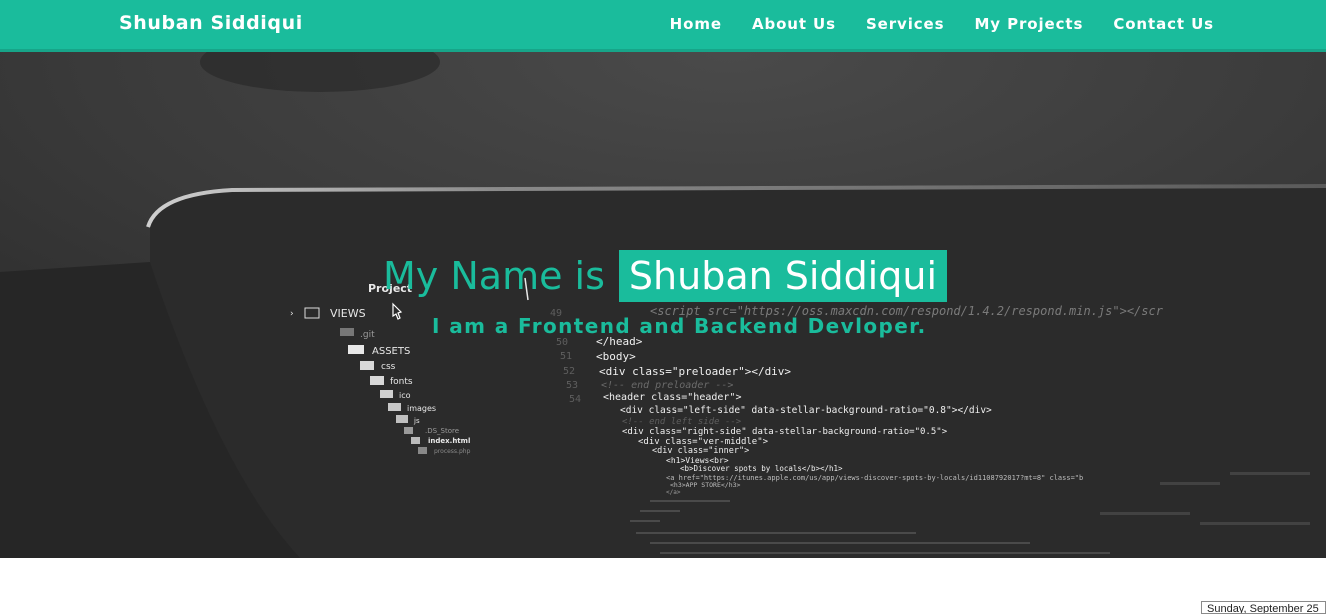 The image size is (1326, 614). Describe the element at coordinates (783, 276) in the screenshot. I see `hero-title-name: Shuban Siddiqui` at that location.